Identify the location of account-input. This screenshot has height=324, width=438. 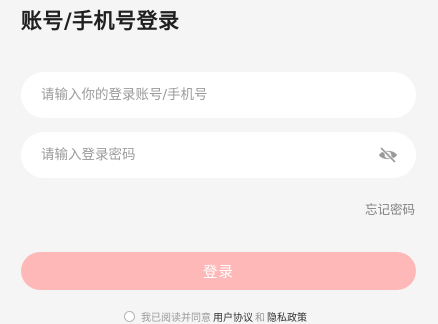
(206, 95).